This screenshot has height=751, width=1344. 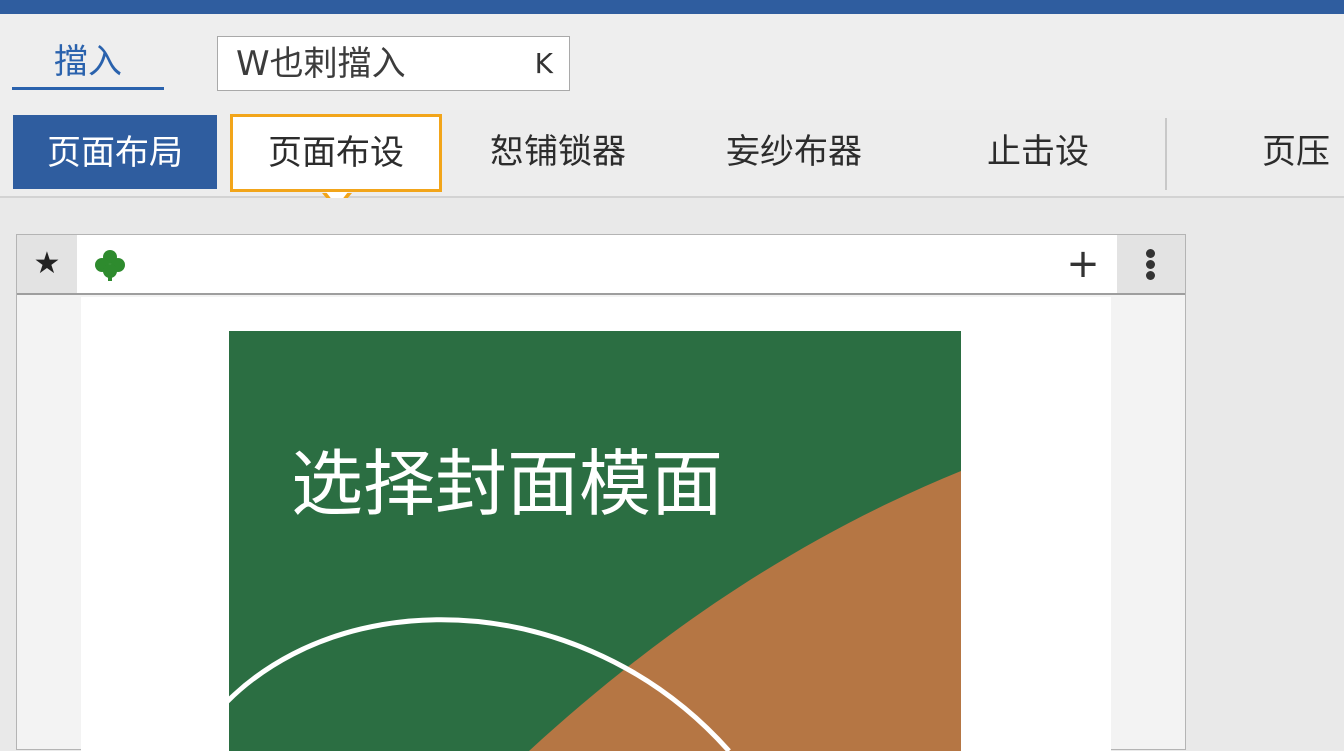 I want to click on tab-insert: 擋入, so click(x=88, y=65).